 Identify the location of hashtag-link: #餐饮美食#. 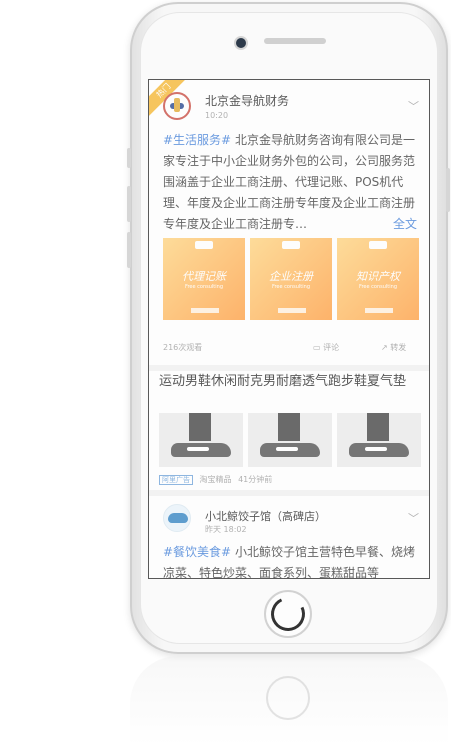
(197, 552).